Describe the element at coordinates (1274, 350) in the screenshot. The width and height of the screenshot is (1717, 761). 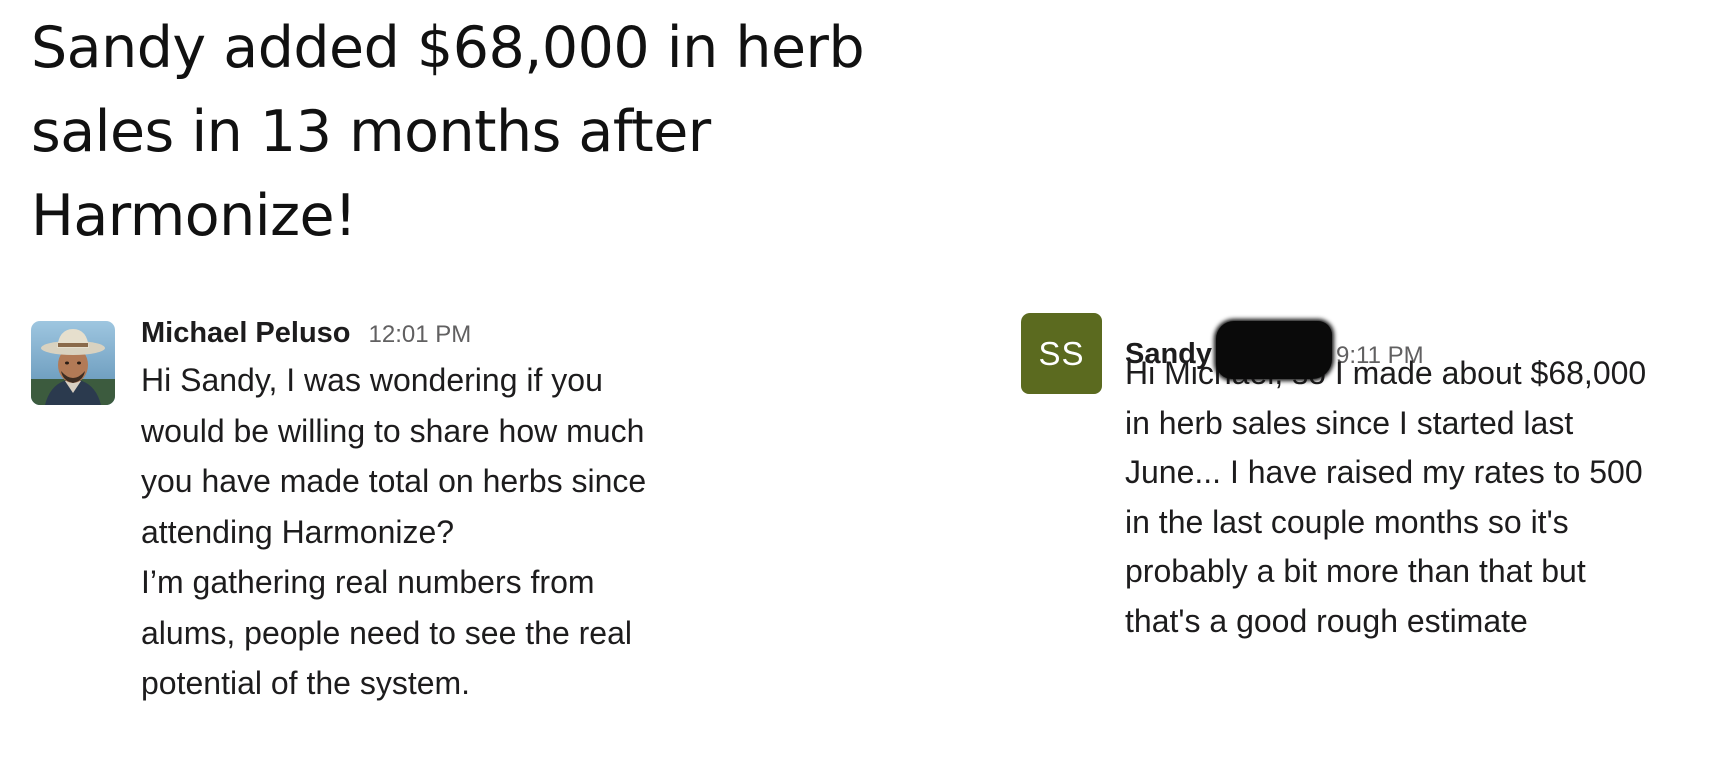
I see `redaction-mark` at that location.